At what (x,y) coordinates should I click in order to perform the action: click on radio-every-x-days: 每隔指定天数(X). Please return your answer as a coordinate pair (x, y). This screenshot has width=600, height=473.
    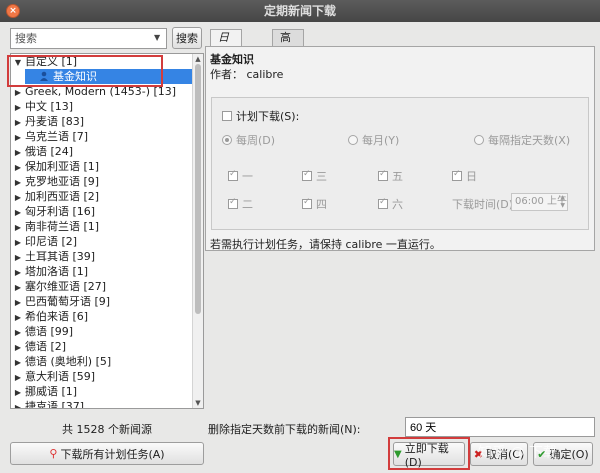
    Looking at the image, I should click on (522, 140).